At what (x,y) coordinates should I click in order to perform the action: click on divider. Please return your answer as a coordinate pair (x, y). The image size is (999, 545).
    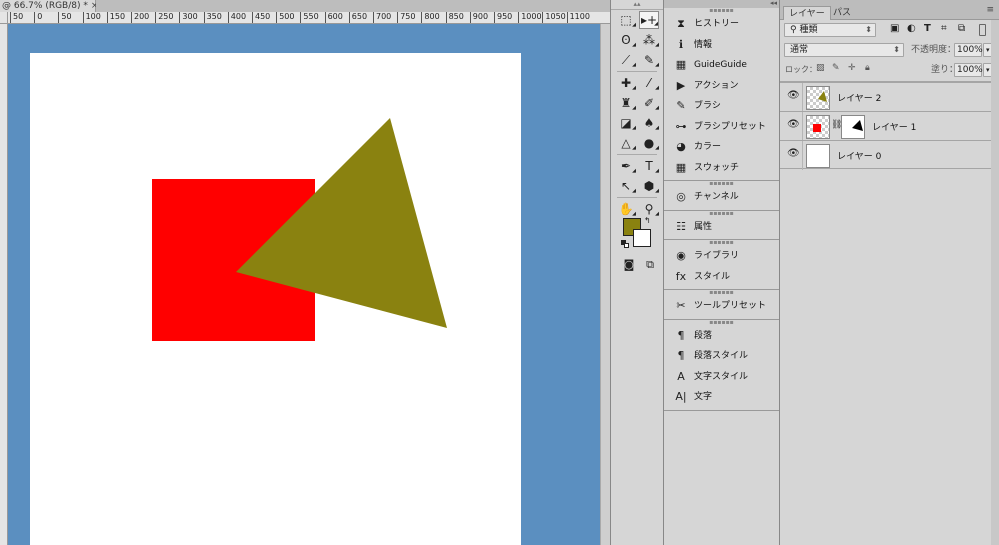
    Looking at the image, I should click on (802, 97).